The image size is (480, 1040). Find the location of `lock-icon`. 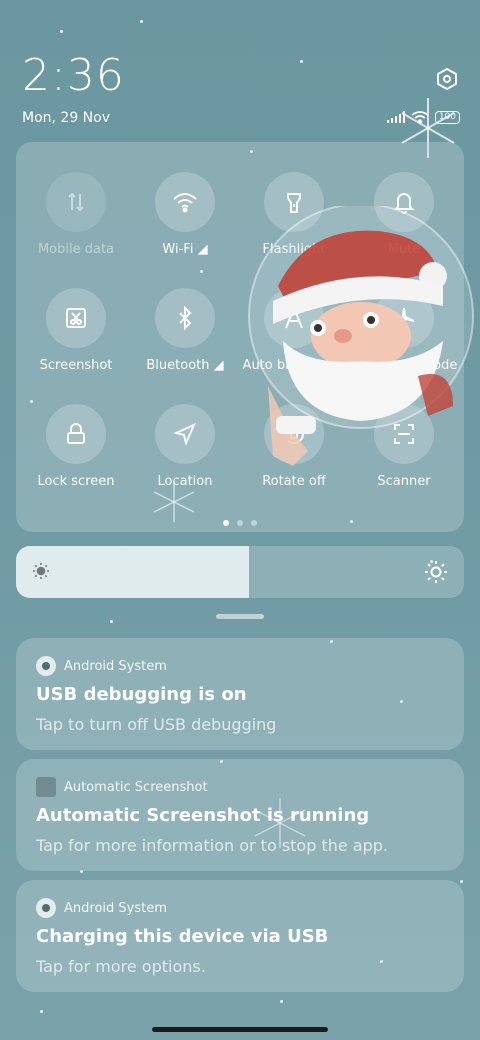

lock-icon is located at coordinates (76, 433).